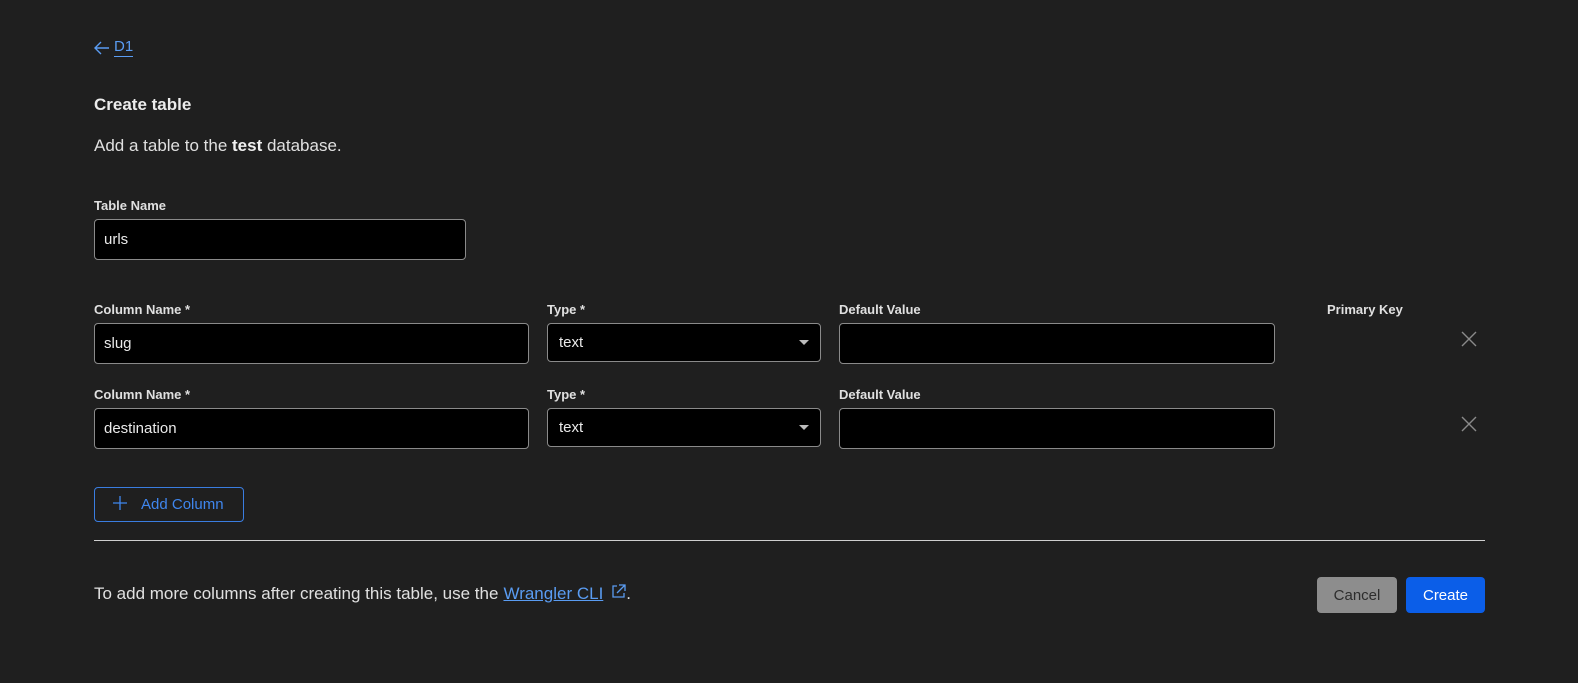 This screenshot has width=1578, height=683. Describe the element at coordinates (120, 504) in the screenshot. I see `plus-icon` at that location.